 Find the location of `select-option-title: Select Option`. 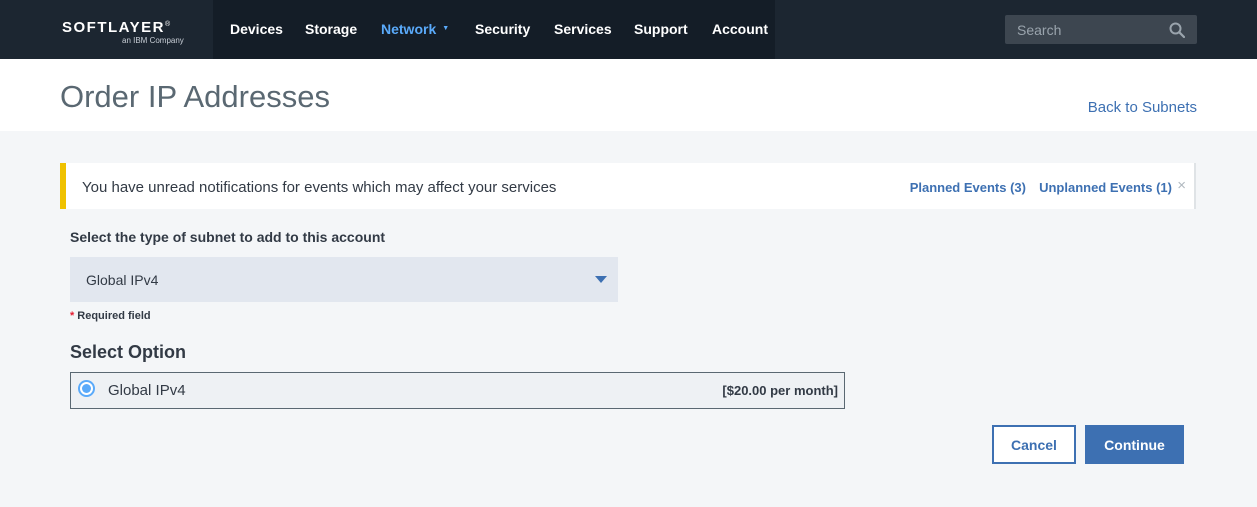

select-option-title: Select Option is located at coordinates (128, 352).